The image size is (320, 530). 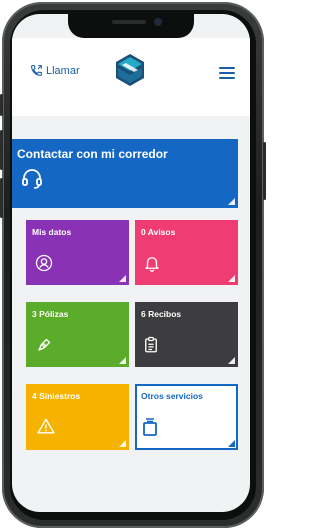 I want to click on container-icon, so click(x=150, y=427).